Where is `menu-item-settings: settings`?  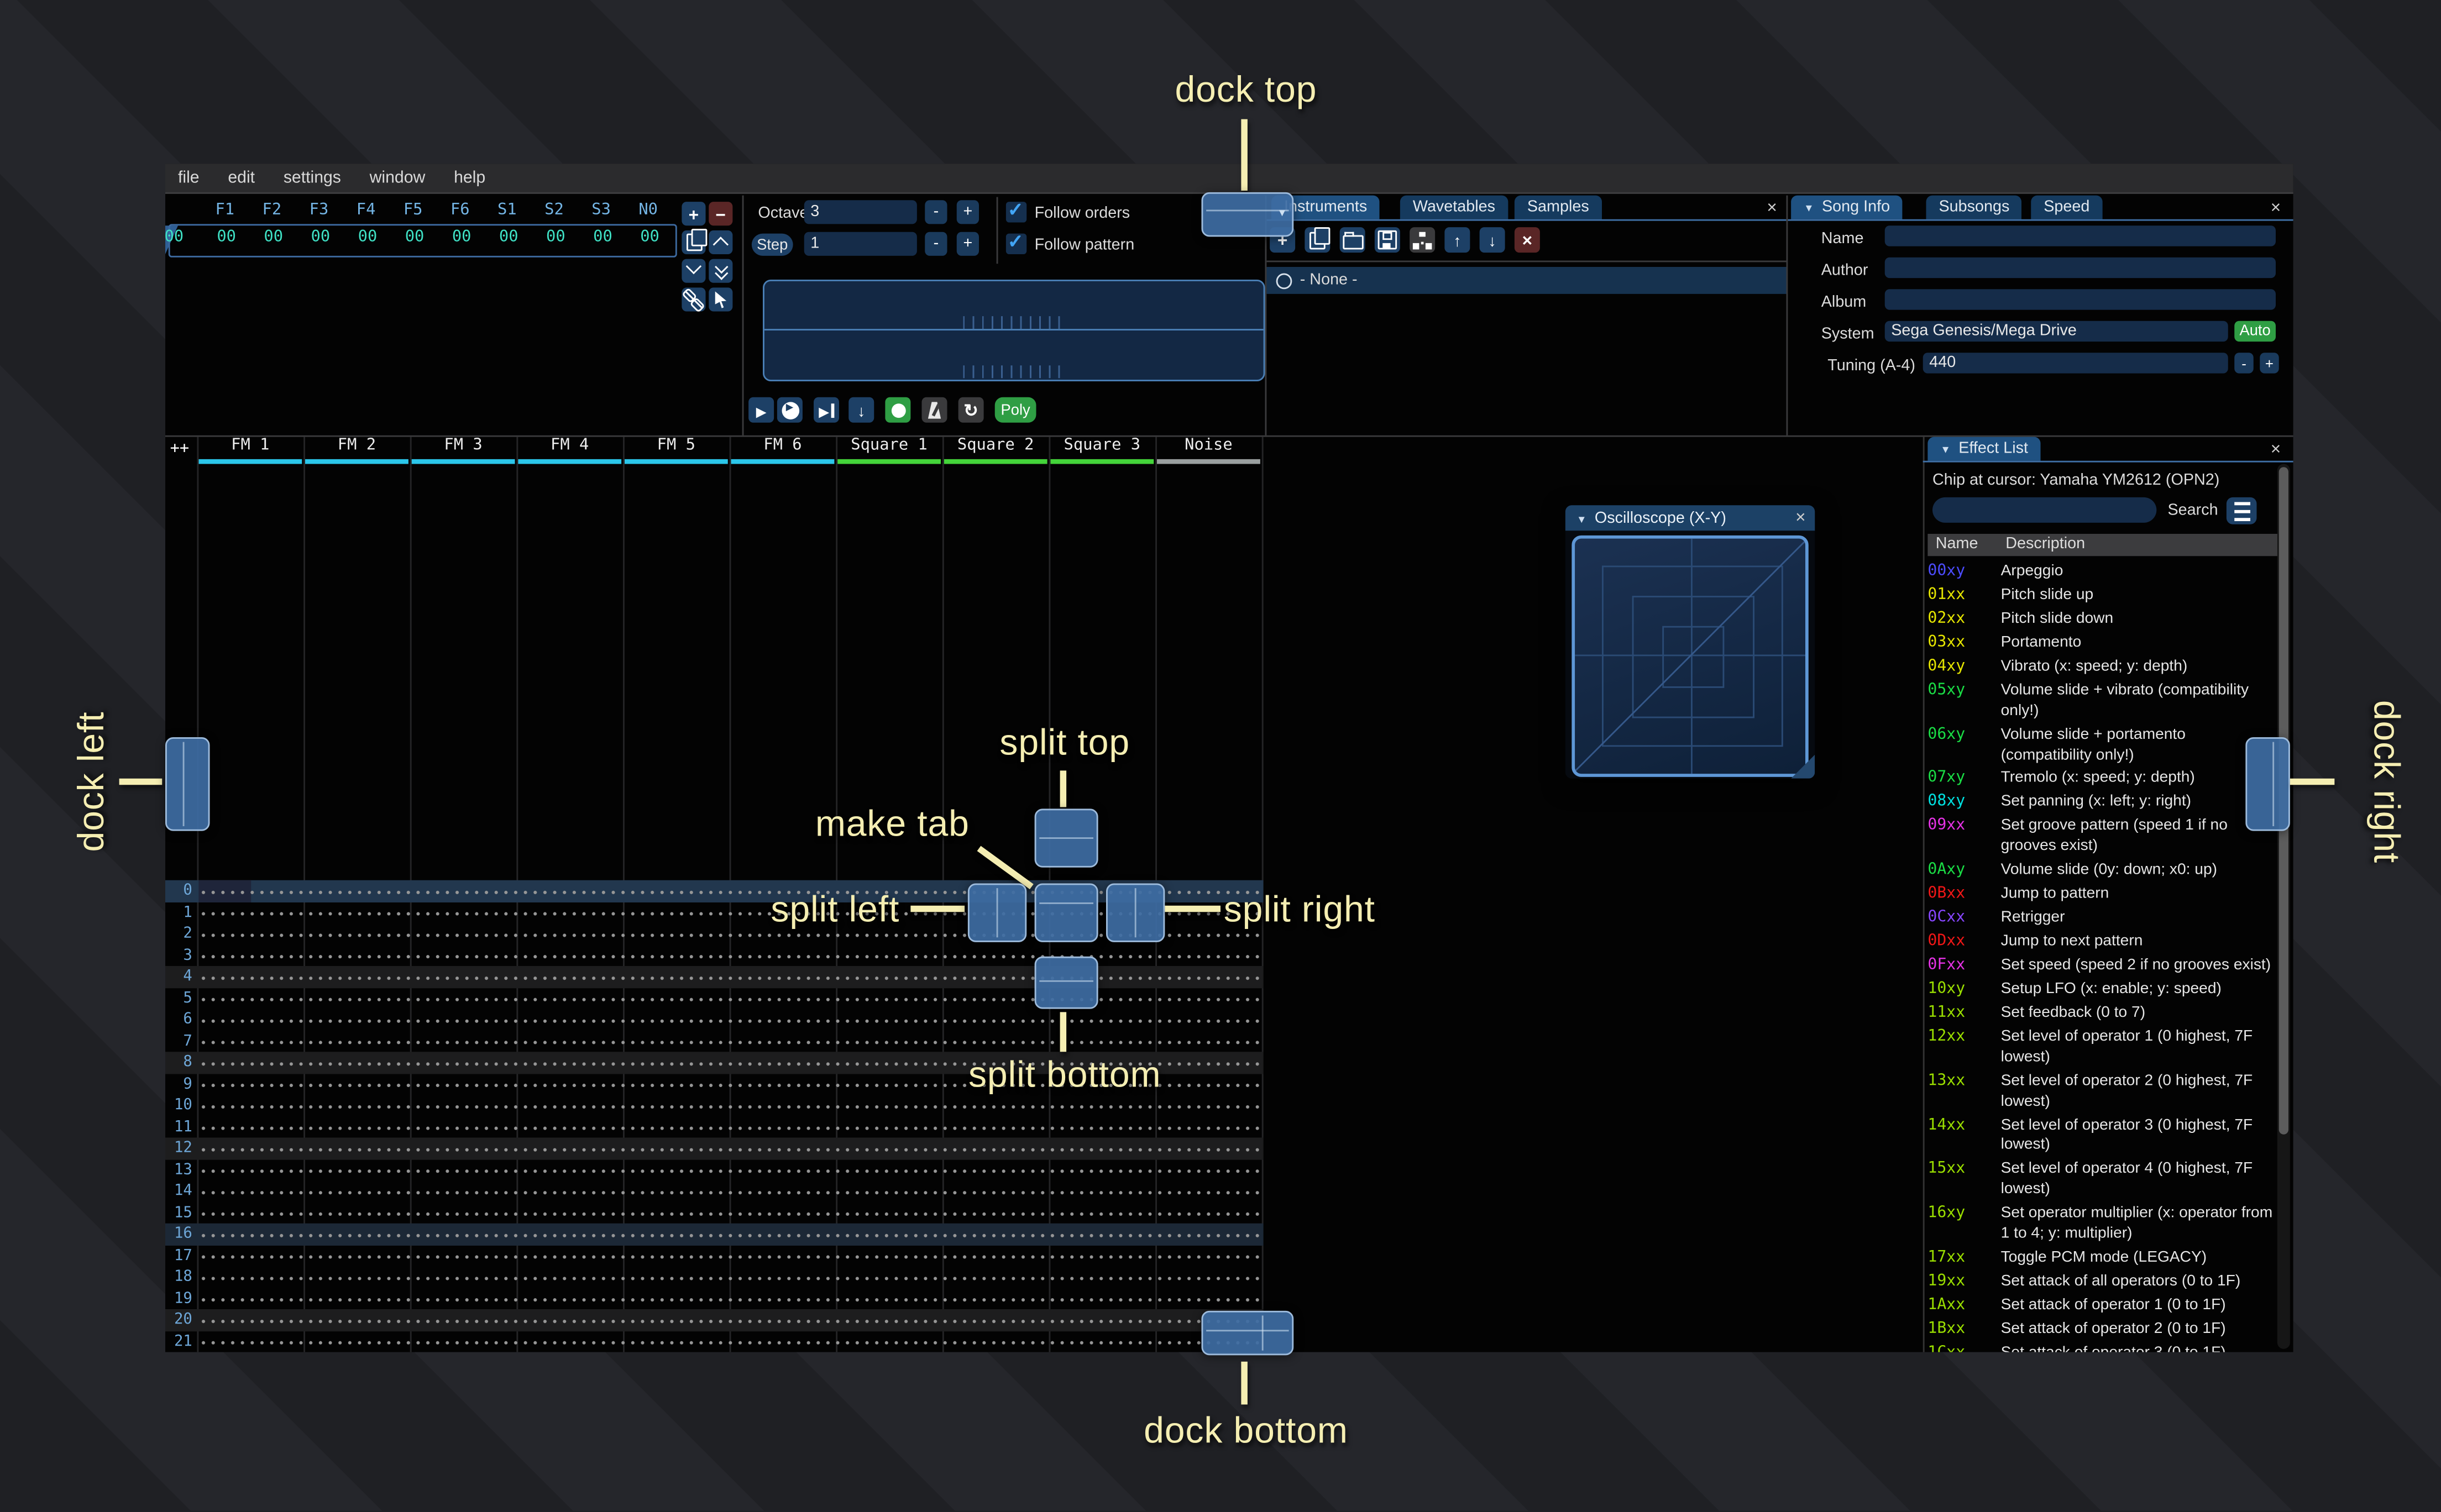 menu-item-settings: settings is located at coordinates (312, 179).